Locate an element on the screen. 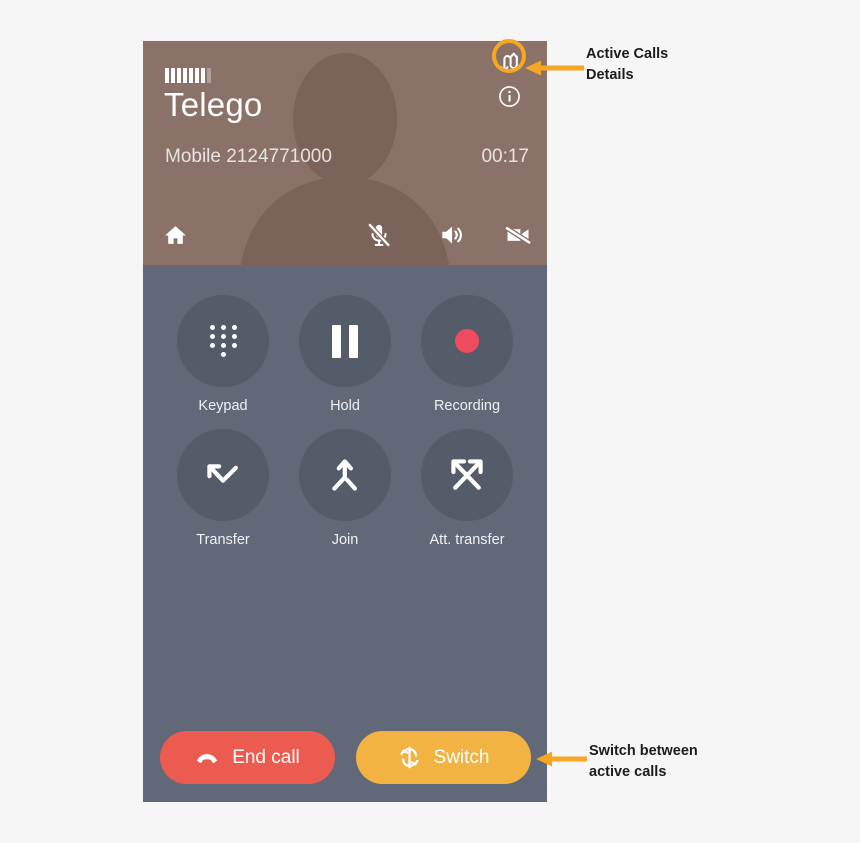 The width and height of the screenshot is (860, 843). action-row: Transfer Join Att. transfer is located at coordinates (345, 488).